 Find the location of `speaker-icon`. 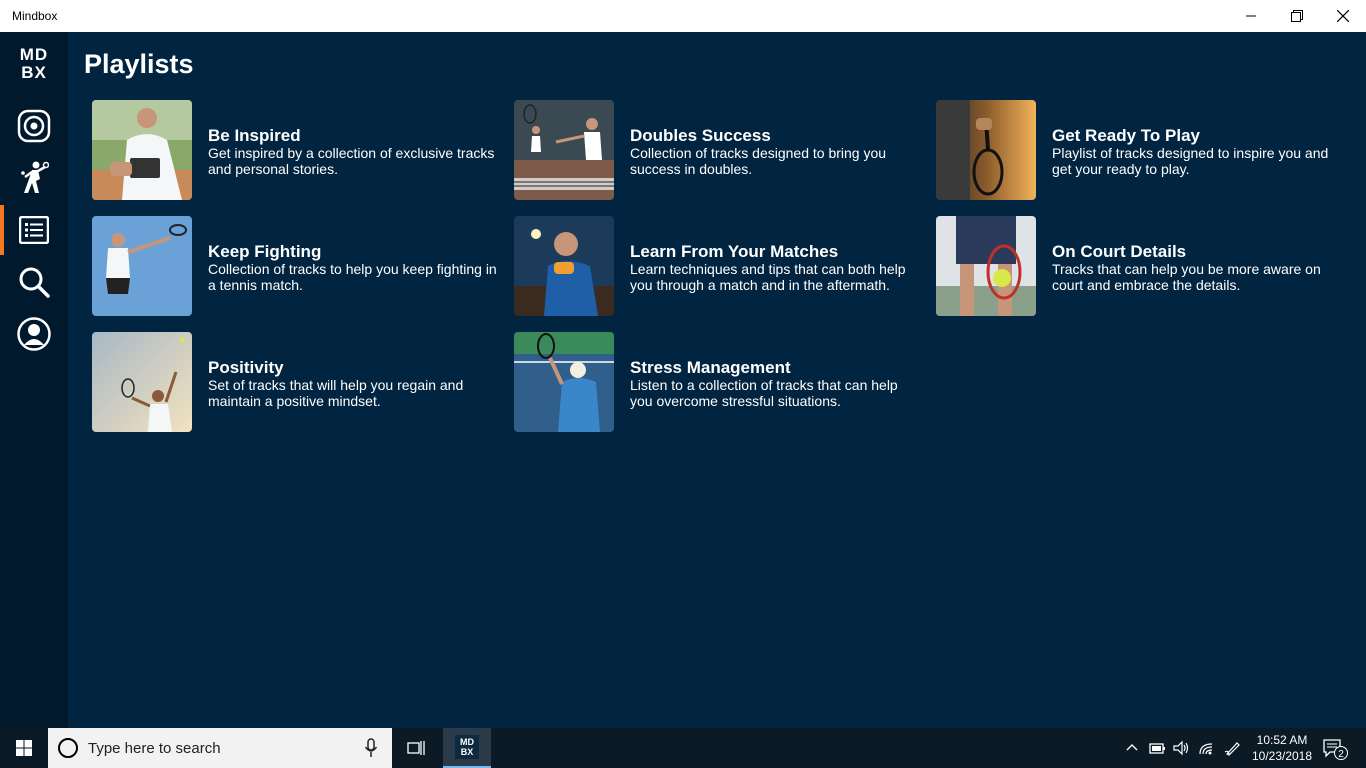

speaker-icon is located at coordinates (34, 126).